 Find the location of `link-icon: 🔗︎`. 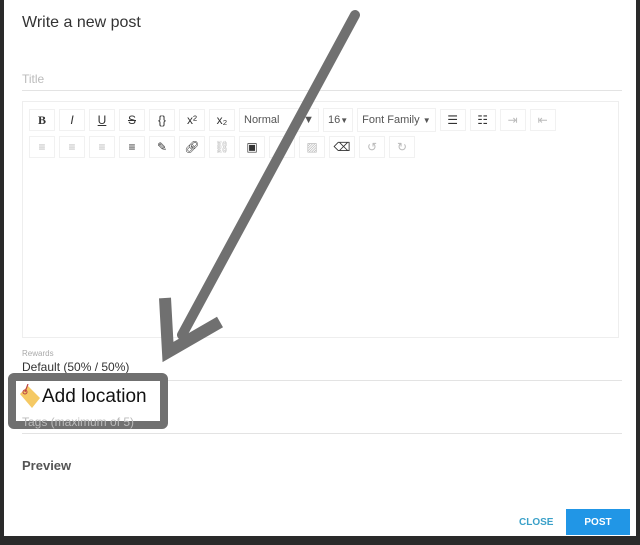

link-icon: 🔗︎ is located at coordinates (192, 147).